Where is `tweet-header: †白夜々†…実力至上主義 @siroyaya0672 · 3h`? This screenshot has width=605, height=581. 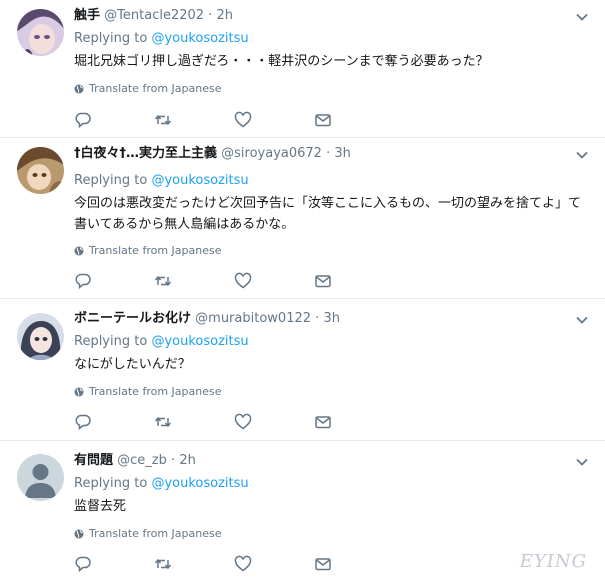 tweet-header: †白夜々†…実力至上主義 @siroyaya0672 · 3h is located at coordinates (212, 154).